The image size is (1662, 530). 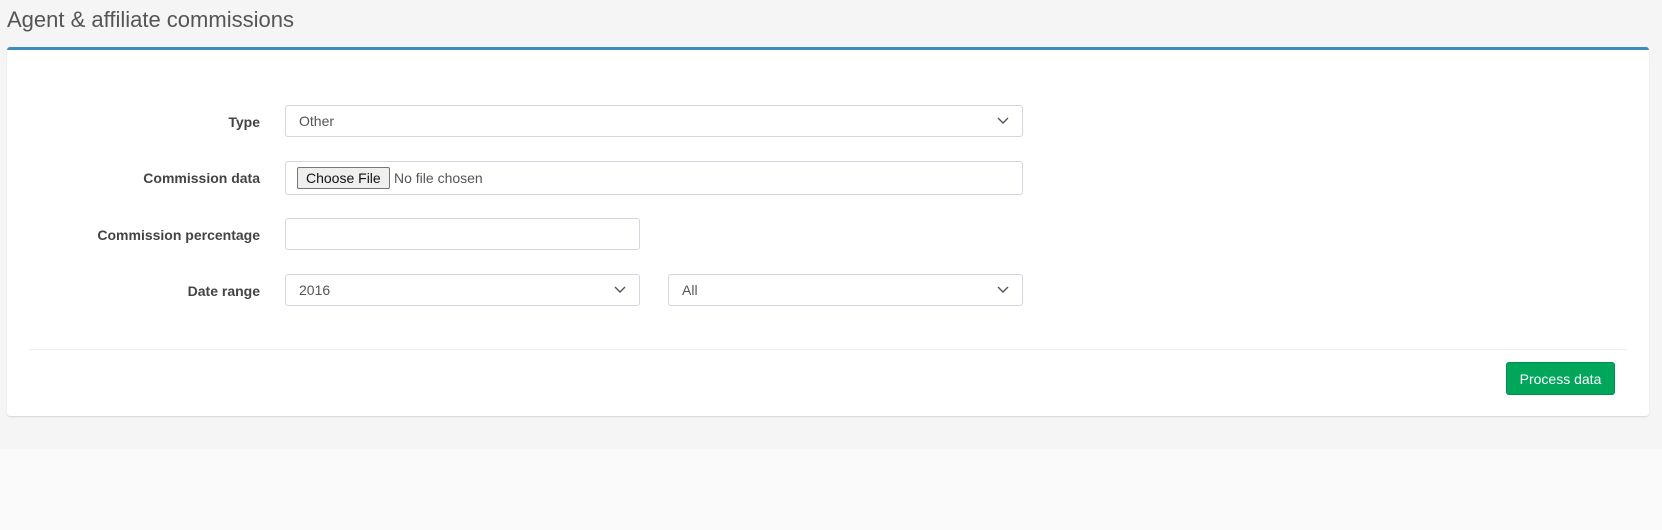 What do you see at coordinates (845, 290) in the screenshot?
I see `date-range-period-select: All` at bounding box center [845, 290].